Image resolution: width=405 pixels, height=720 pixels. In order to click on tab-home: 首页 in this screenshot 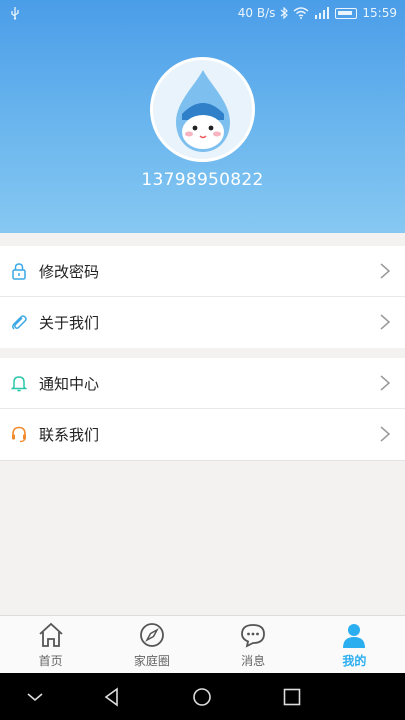, I will do `click(50, 644)`.